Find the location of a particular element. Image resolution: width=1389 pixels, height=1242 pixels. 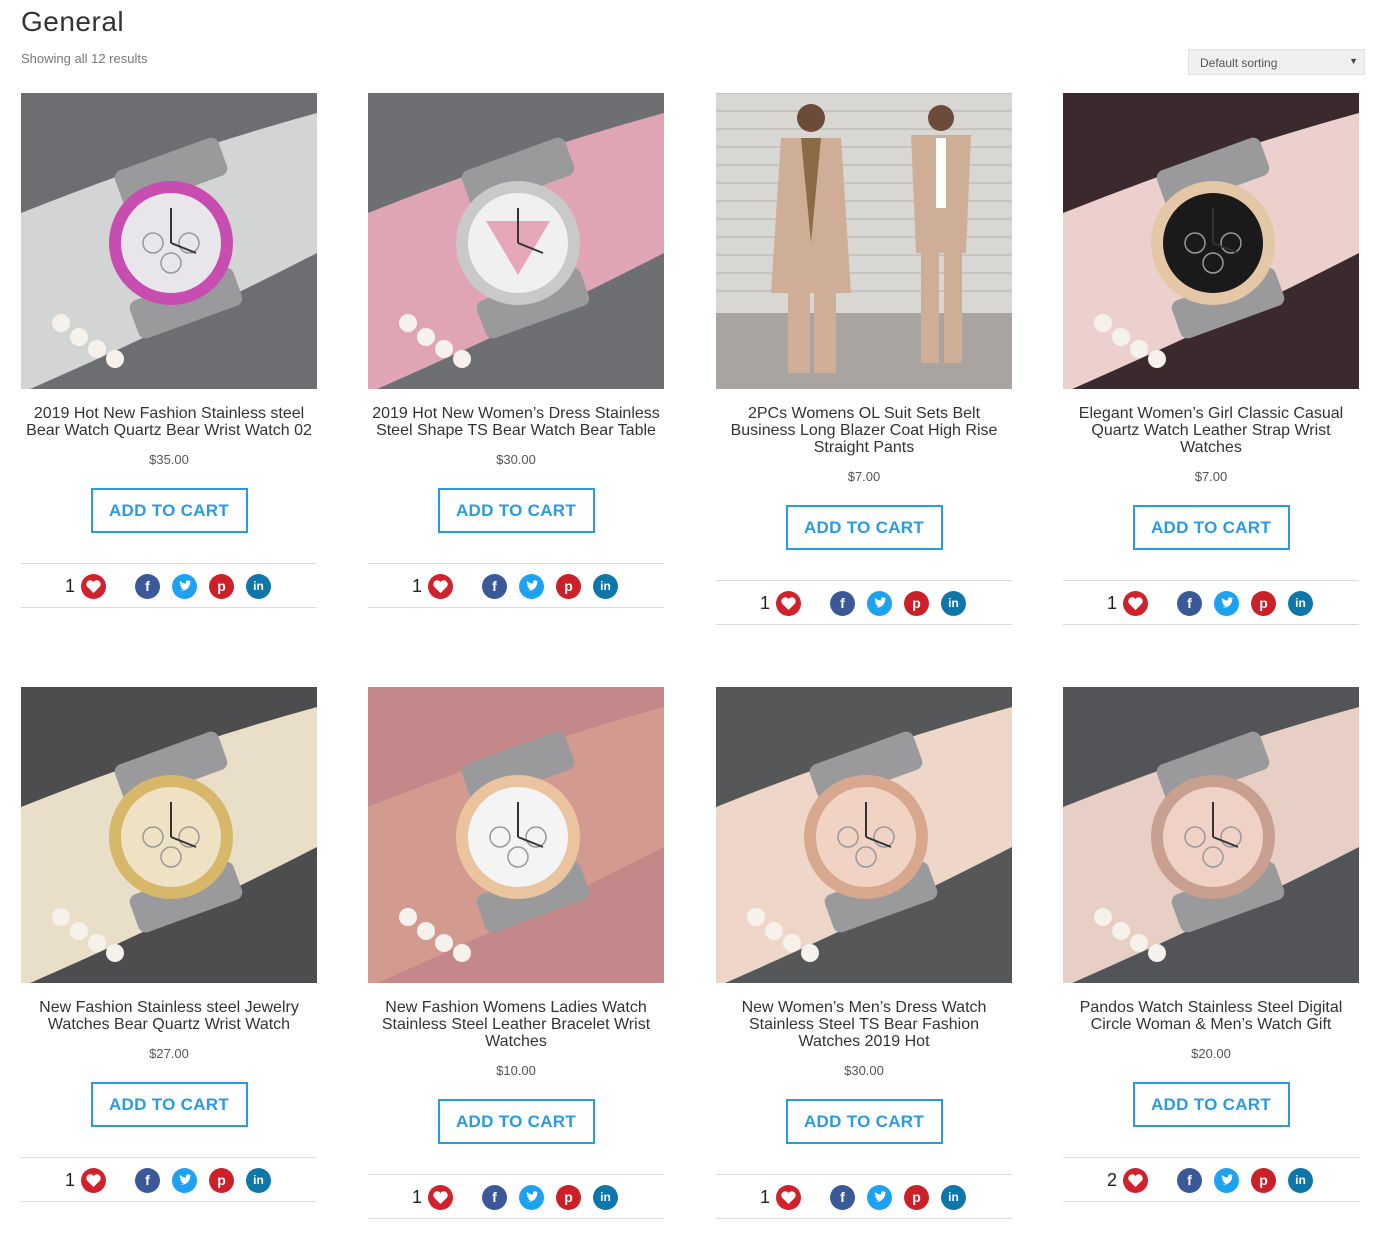

product-price: $10.00 is located at coordinates (516, 1070).